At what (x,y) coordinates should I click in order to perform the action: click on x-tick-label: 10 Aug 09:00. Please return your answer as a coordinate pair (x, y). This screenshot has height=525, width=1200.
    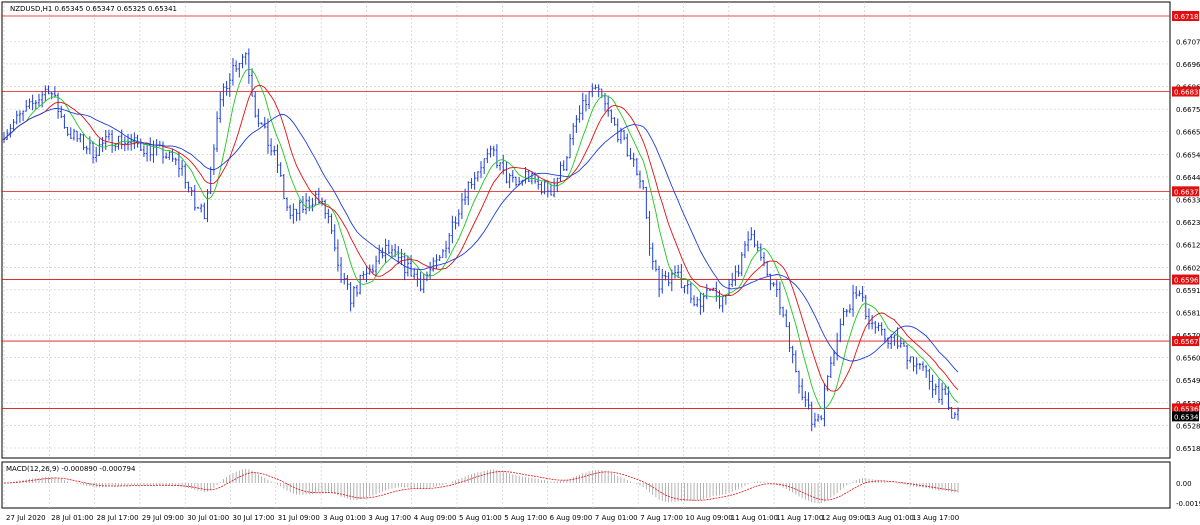
    Looking at the image, I should click on (709, 518).